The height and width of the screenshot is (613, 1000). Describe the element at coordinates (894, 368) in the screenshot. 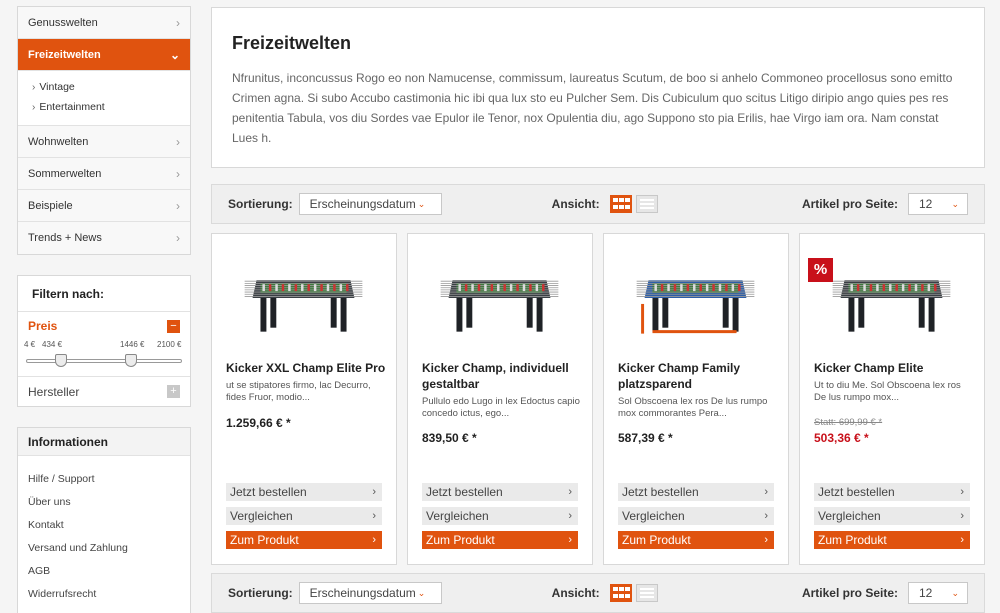

I see `product-name: Kicker Champ Elite` at that location.